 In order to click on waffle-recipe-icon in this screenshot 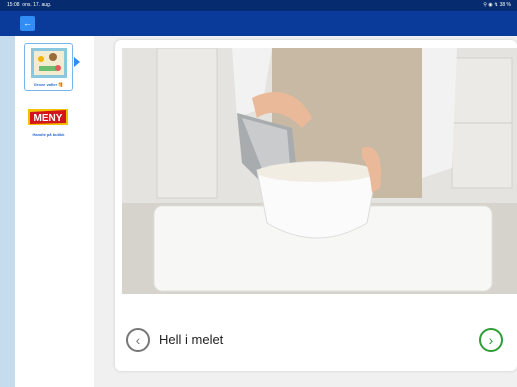, I will do `click(49, 63)`.